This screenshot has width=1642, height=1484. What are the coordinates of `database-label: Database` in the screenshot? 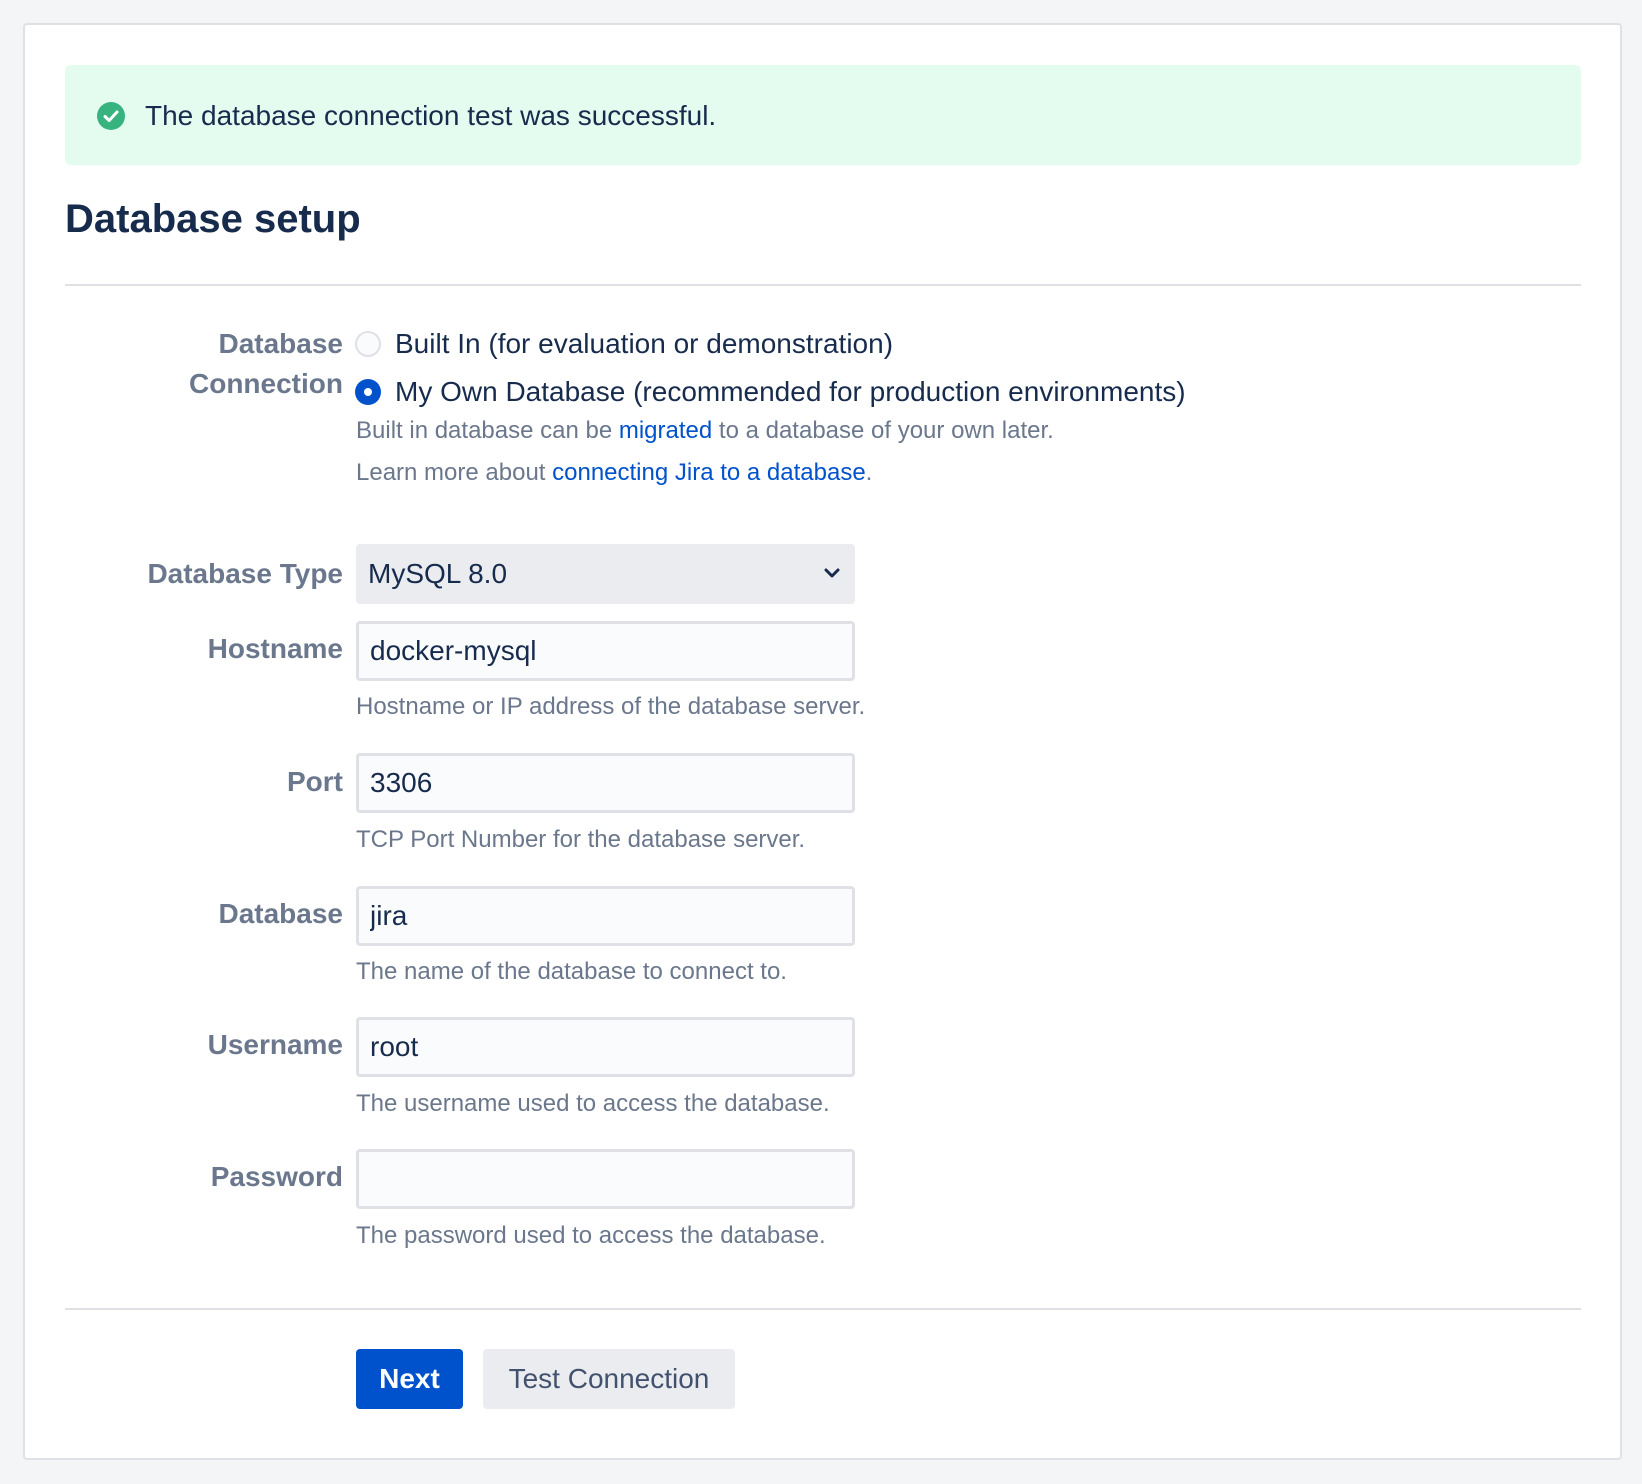 It's located at (280, 913).